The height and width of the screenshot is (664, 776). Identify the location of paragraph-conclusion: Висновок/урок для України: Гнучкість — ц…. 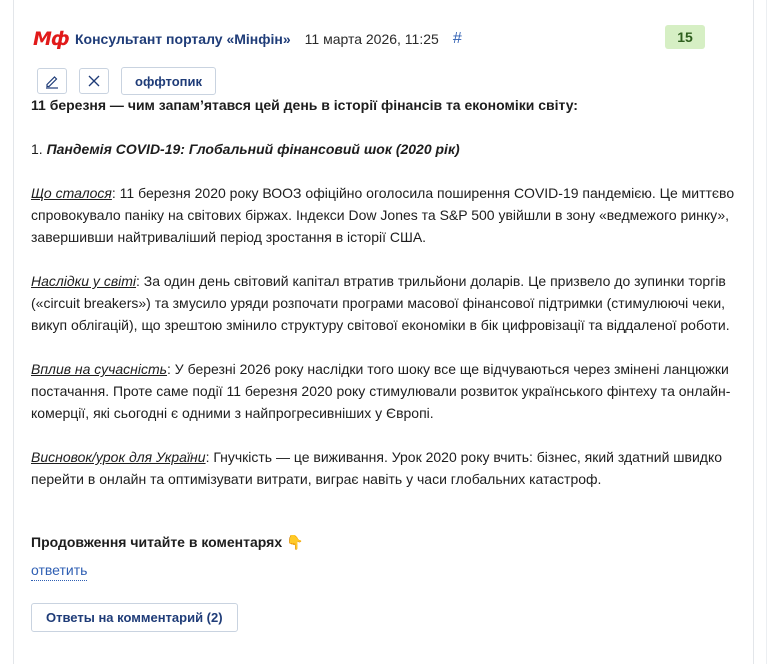
(387, 468).